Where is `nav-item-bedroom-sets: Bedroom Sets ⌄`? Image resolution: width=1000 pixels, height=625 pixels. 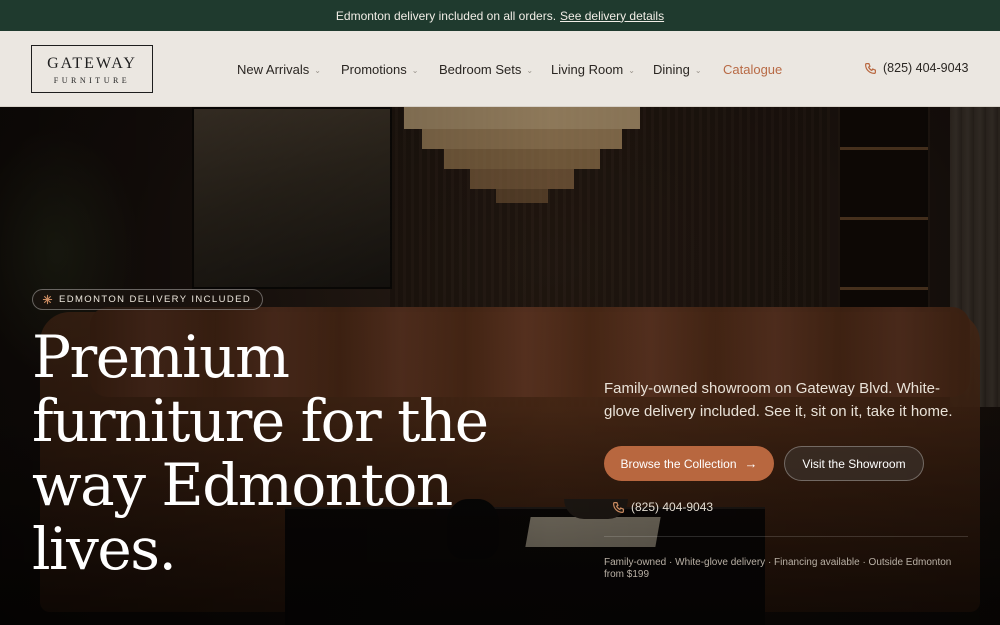
nav-item-bedroom-sets: Bedroom Sets ⌄ is located at coordinates (486, 69).